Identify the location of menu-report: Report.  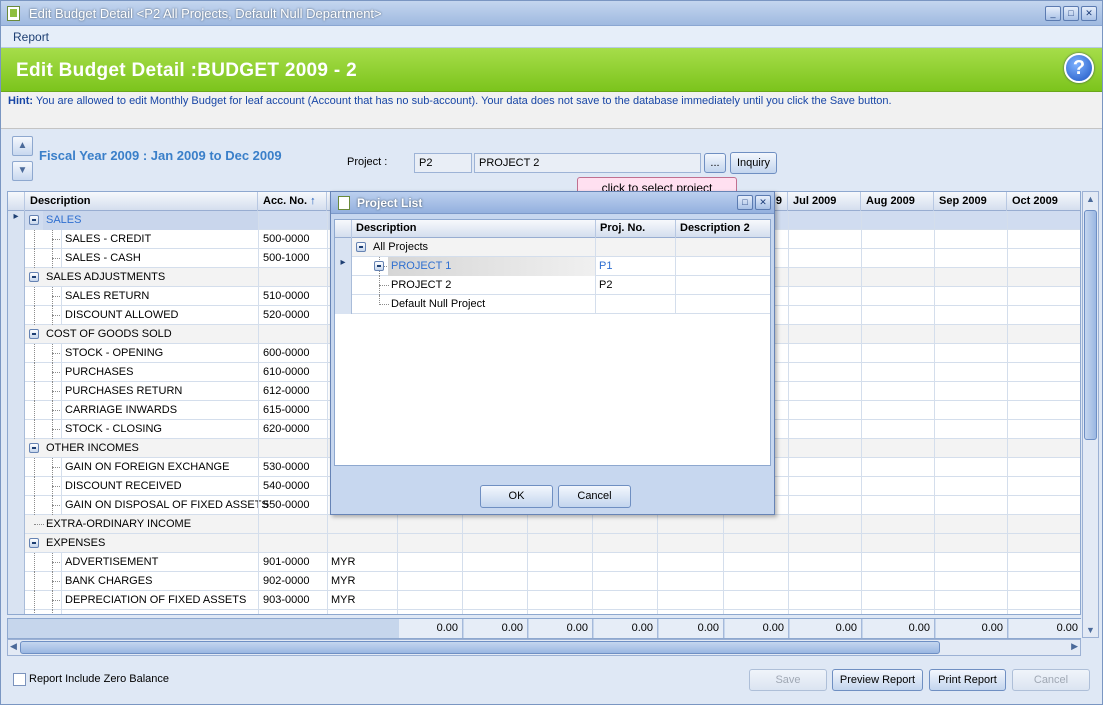
(31, 37).